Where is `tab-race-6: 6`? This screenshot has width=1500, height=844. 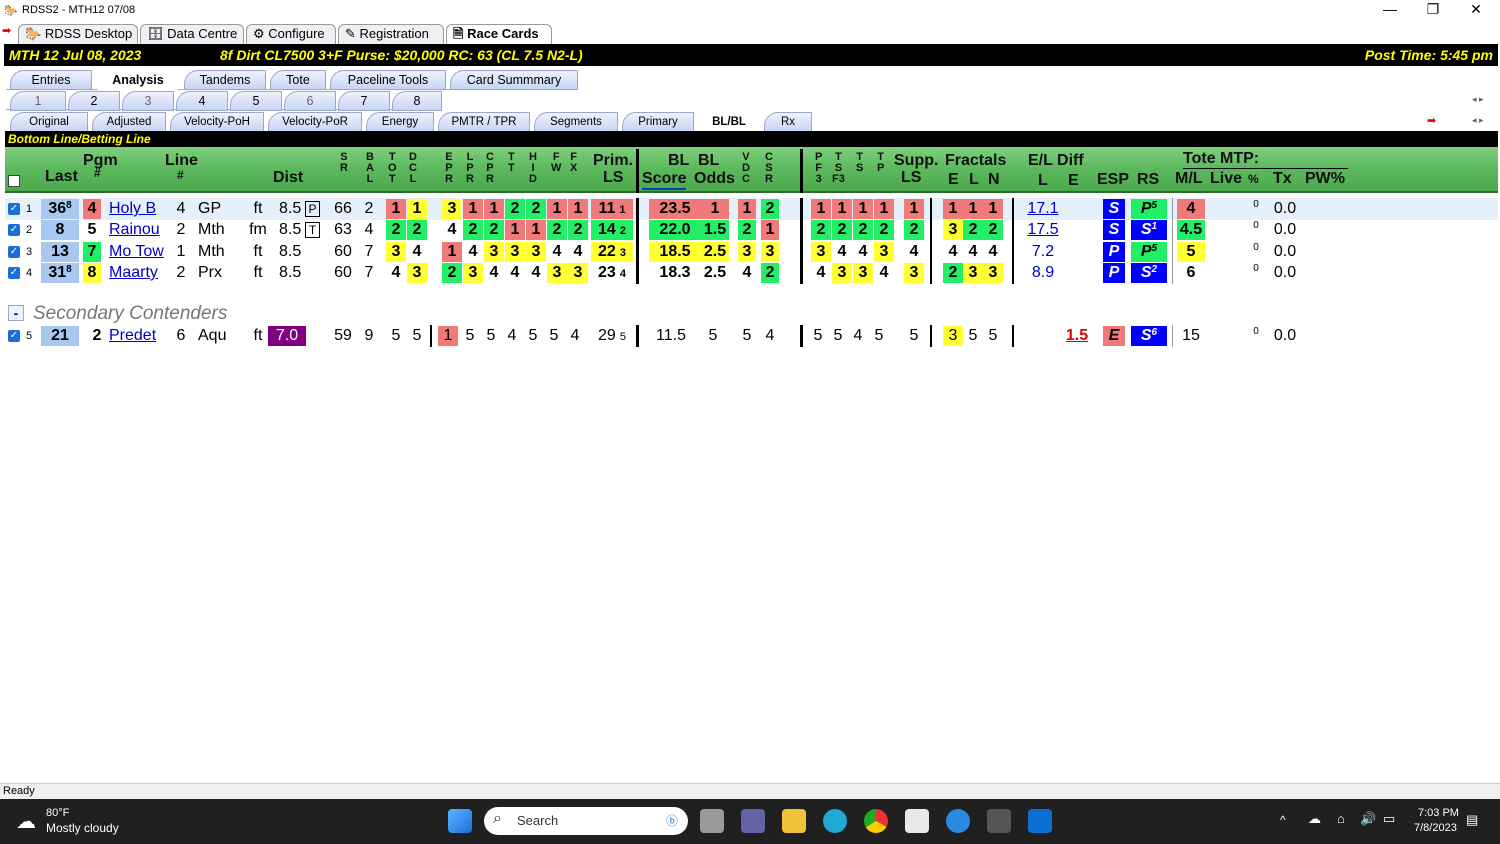 tab-race-6: 6 is located at coordinates (310, 101).